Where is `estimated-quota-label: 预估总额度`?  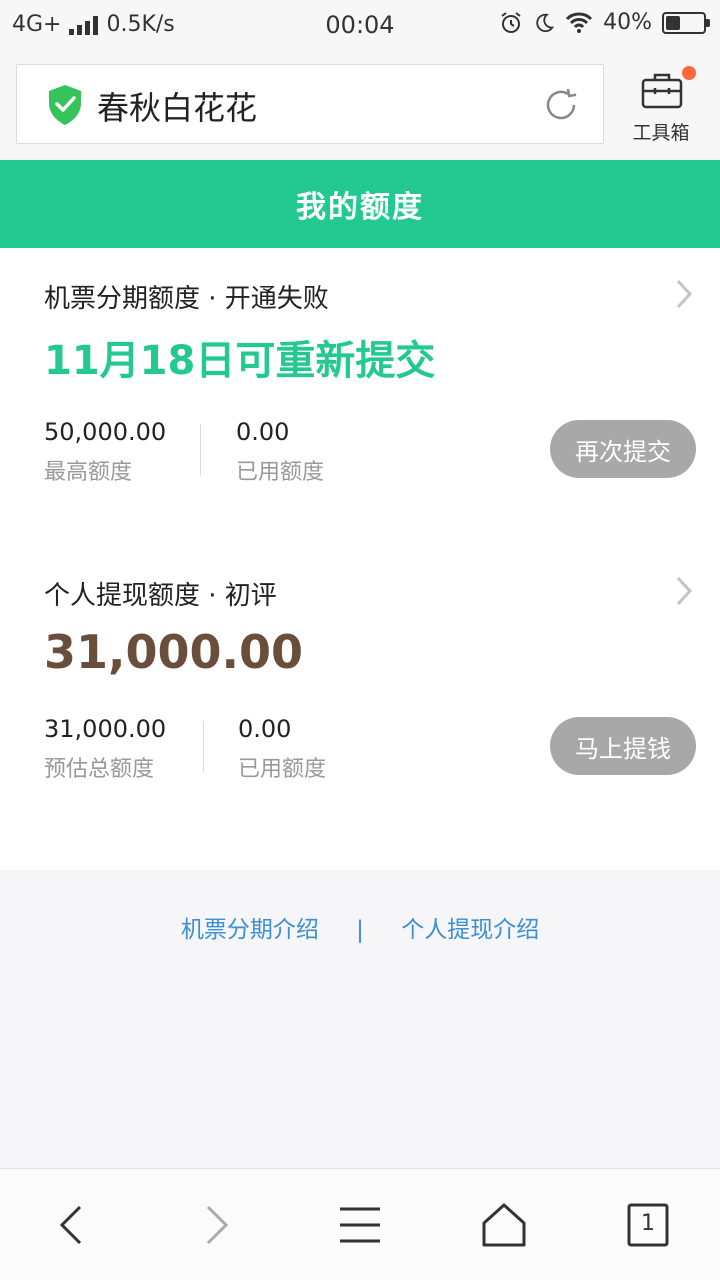
estimated-quota-label: 预估总额度 is located at coordinates (99, 769).